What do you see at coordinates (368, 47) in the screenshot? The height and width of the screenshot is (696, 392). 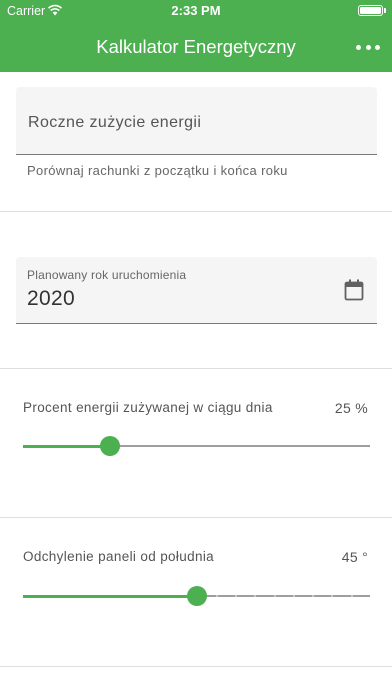 I see `more-options-button` at bounding box center [368, 47].